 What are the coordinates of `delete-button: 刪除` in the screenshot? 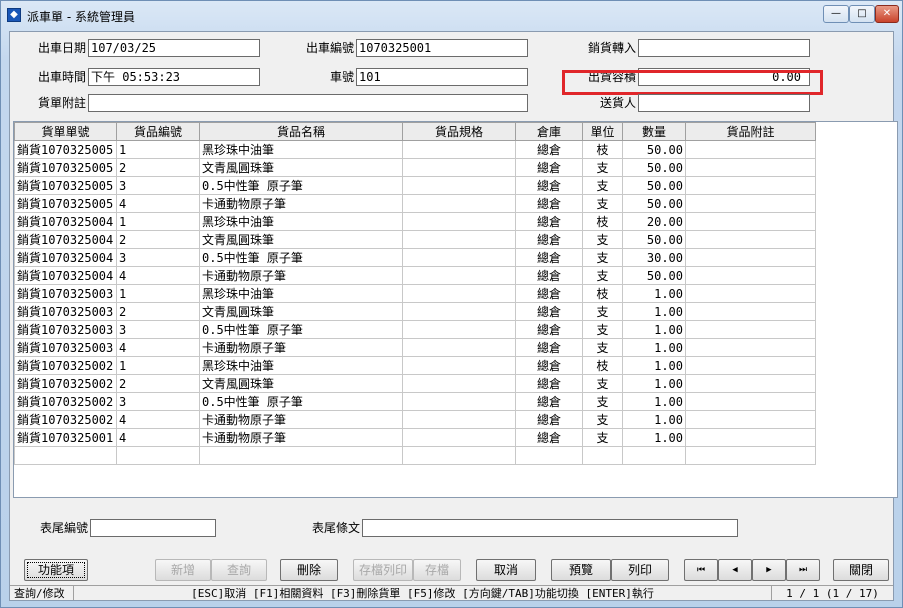 It's located at (309, 570).